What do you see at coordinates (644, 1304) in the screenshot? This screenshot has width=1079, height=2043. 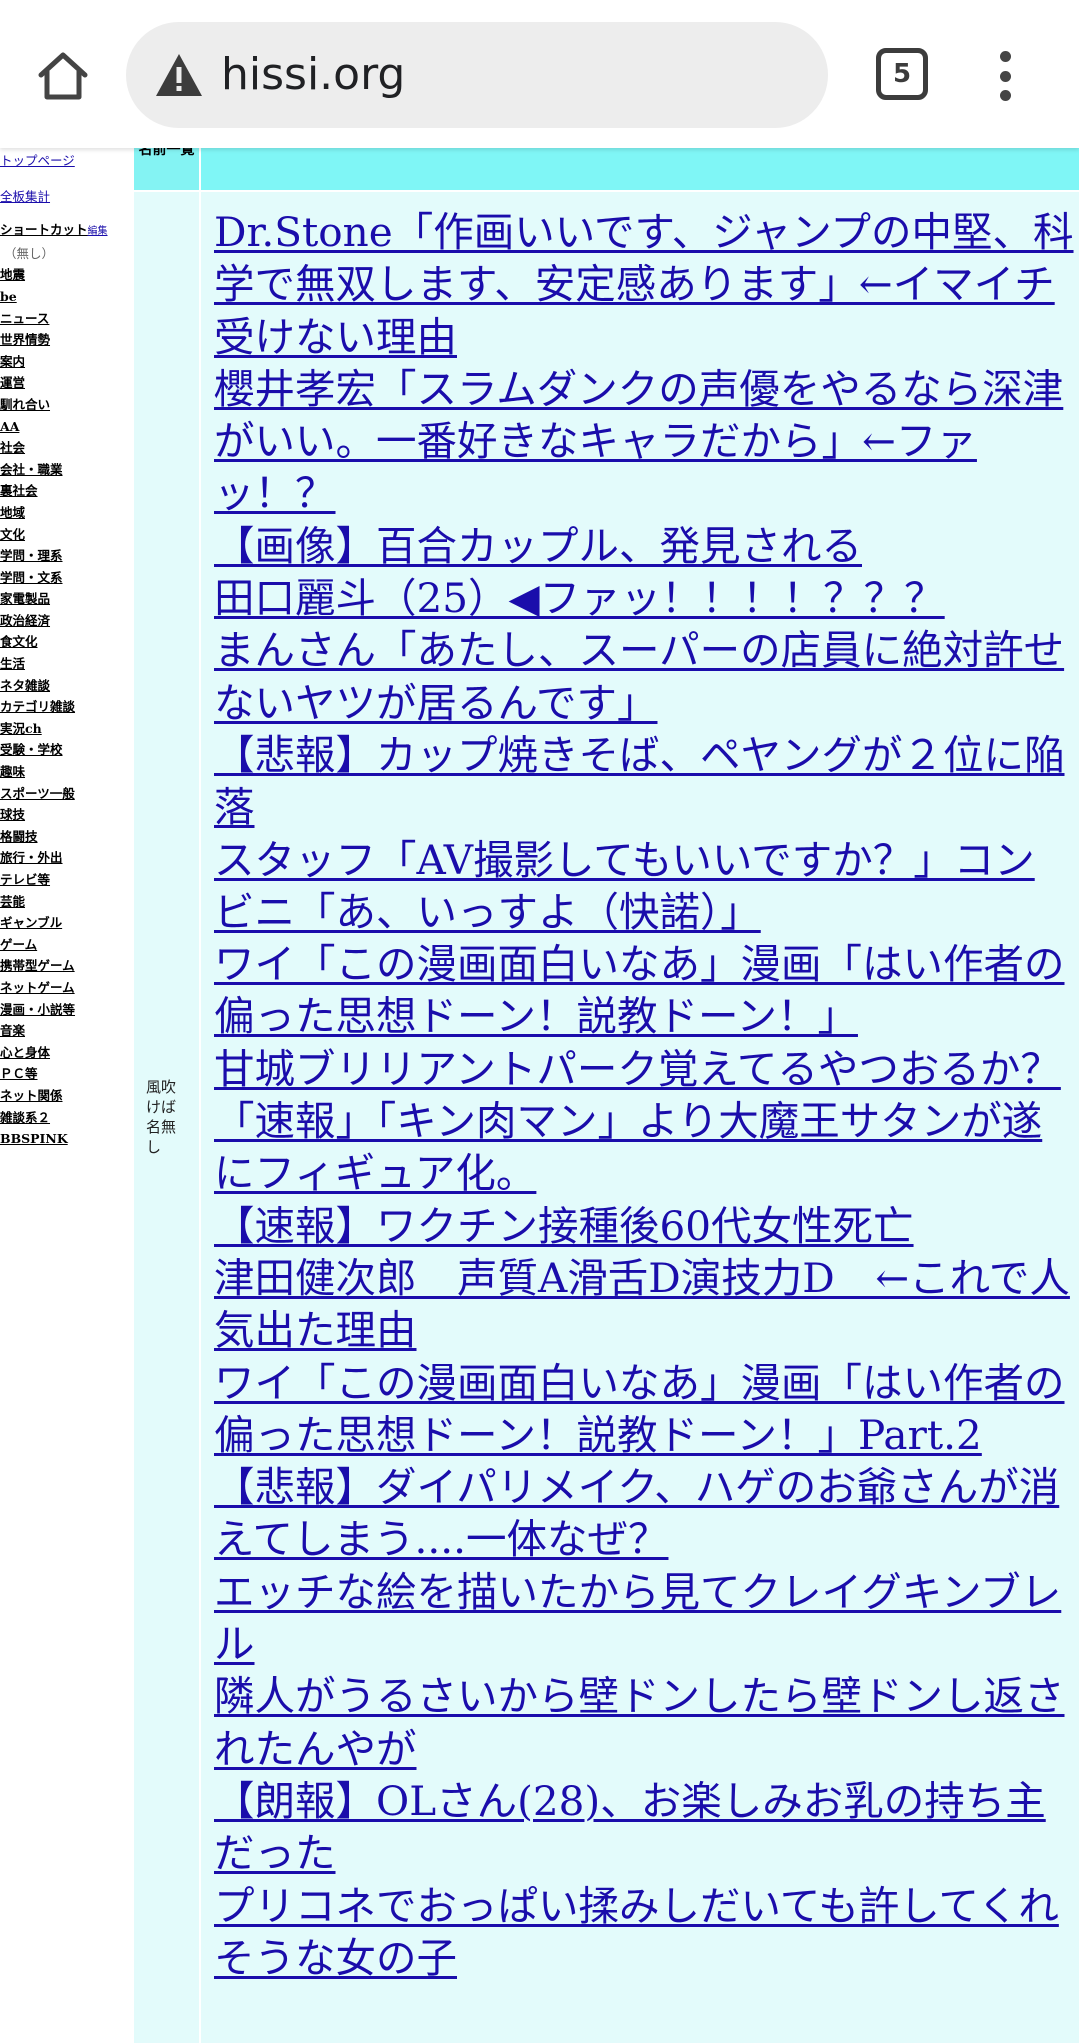 I see `thread-link: 津田健次郎 声質A滑舌D演技力D ←これで人気出た理由` at bounding box center [644, 1304].